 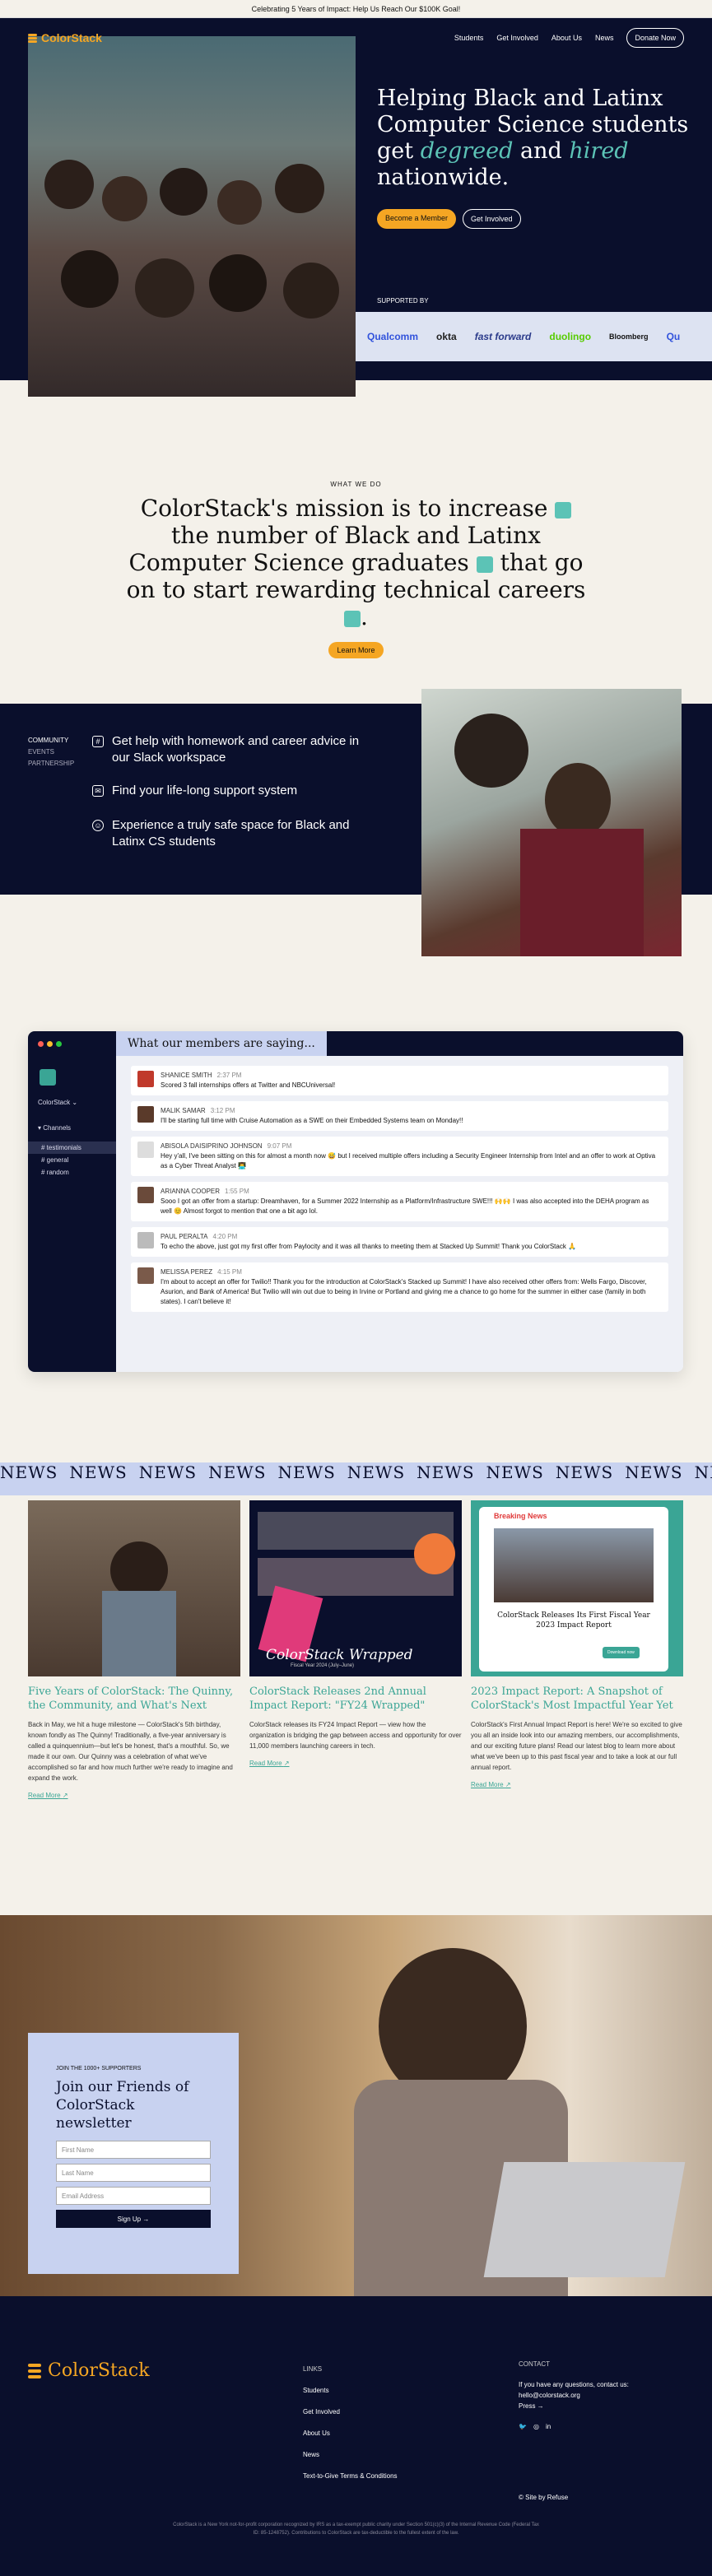 What do you see at coordinates (604, 38) in the screenshot?
I see `nav-link-news: News` at bounding box center [604, 38].